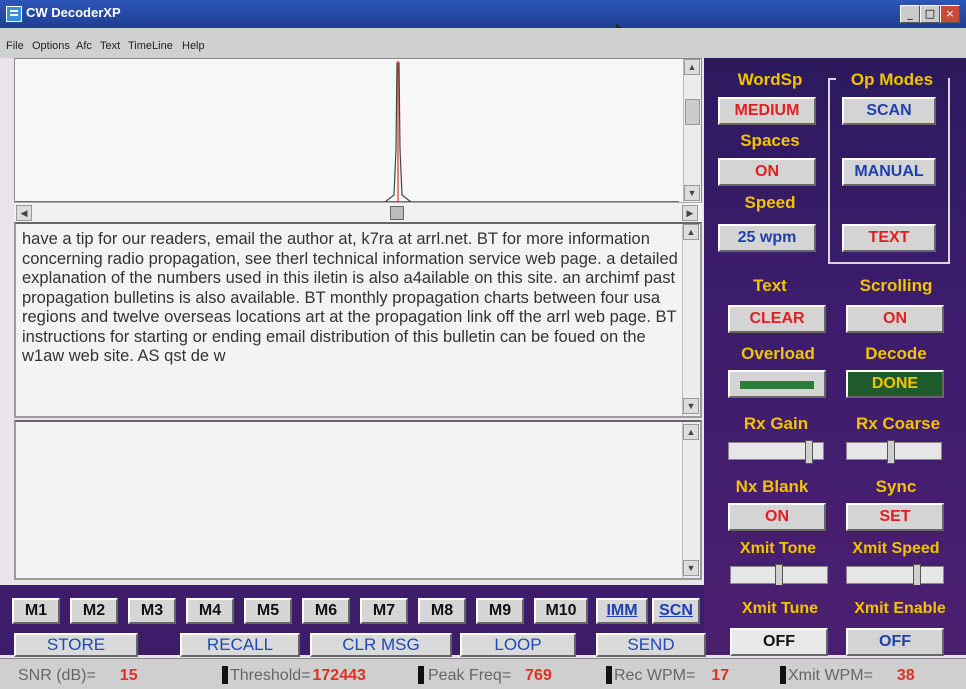 Image resolution: width=966 pixels, height=689 pixels. Describe the element at coordinates (892, 80) in the screenshot. I see `op-modes-label: Op Modes` at that location.